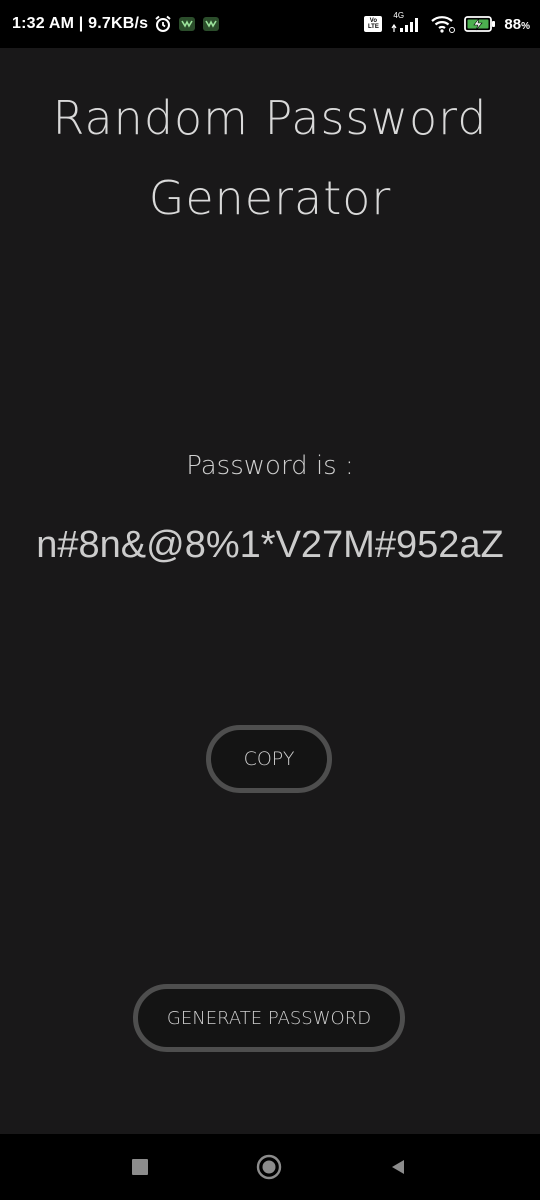 This screenshot has width=540, height=1200. I want to click on app-title-line1: Random Password, so click(270, 118).